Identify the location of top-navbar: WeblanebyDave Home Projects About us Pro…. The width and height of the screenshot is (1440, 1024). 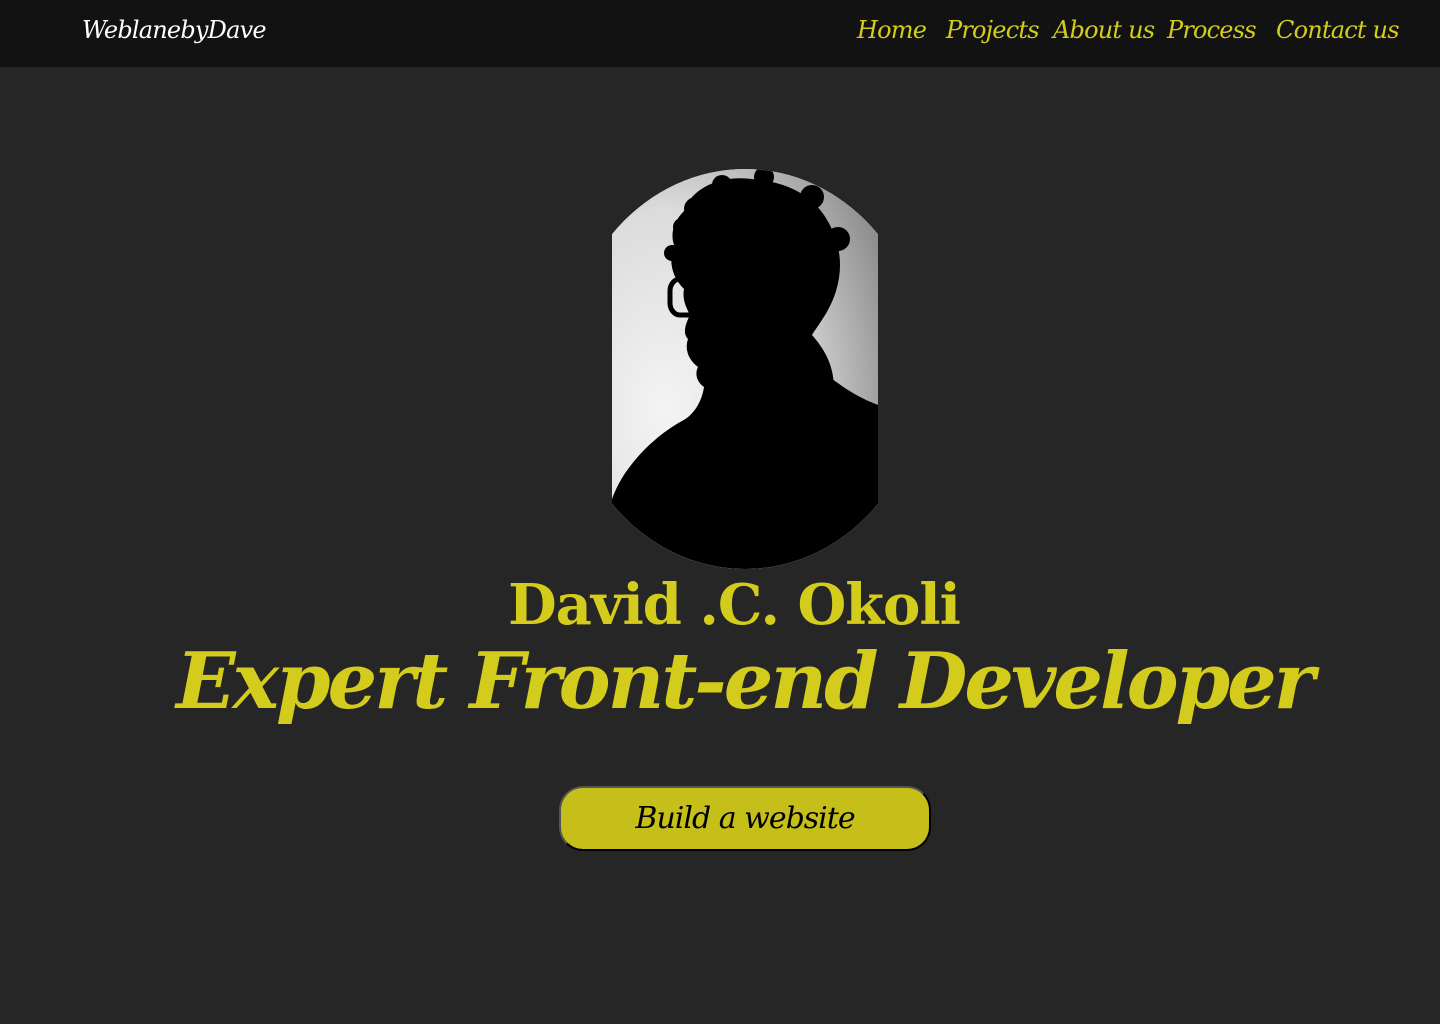
(720, 33).